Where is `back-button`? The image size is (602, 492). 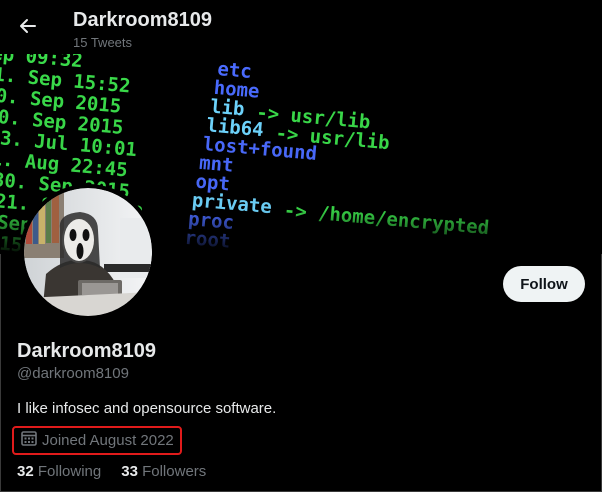 back-button is located at coordinates (28, 28).